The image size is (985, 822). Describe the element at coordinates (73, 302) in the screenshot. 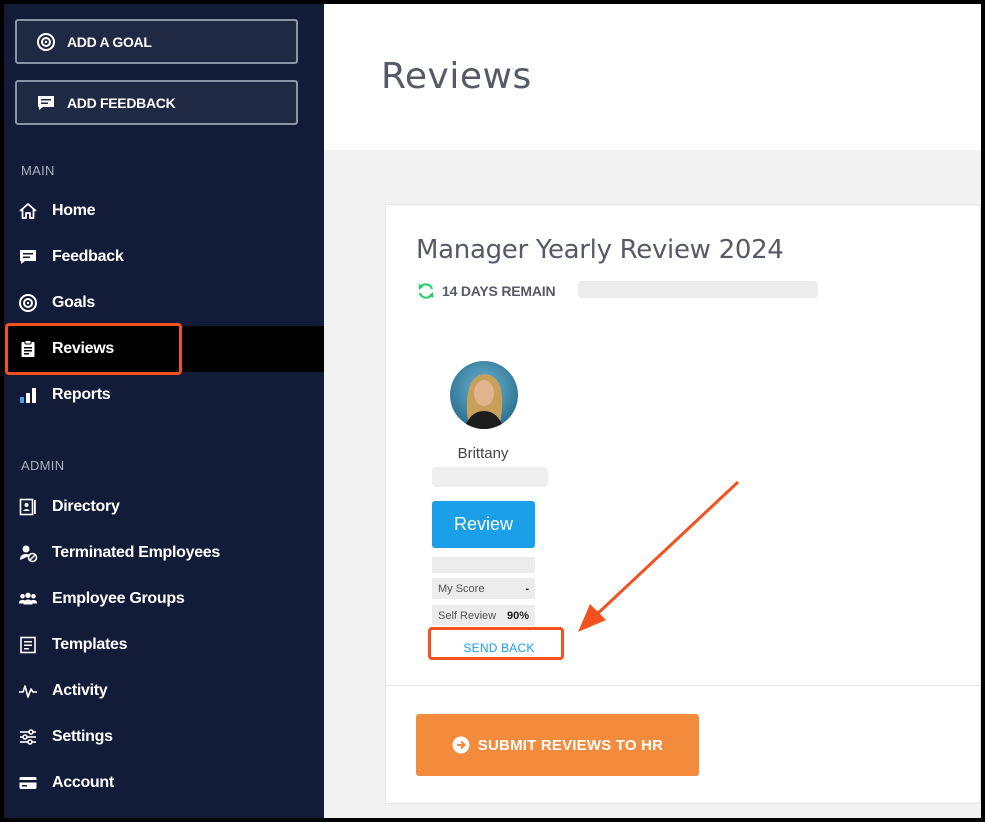

I see `sidebar-item-label: Goals` at that location.